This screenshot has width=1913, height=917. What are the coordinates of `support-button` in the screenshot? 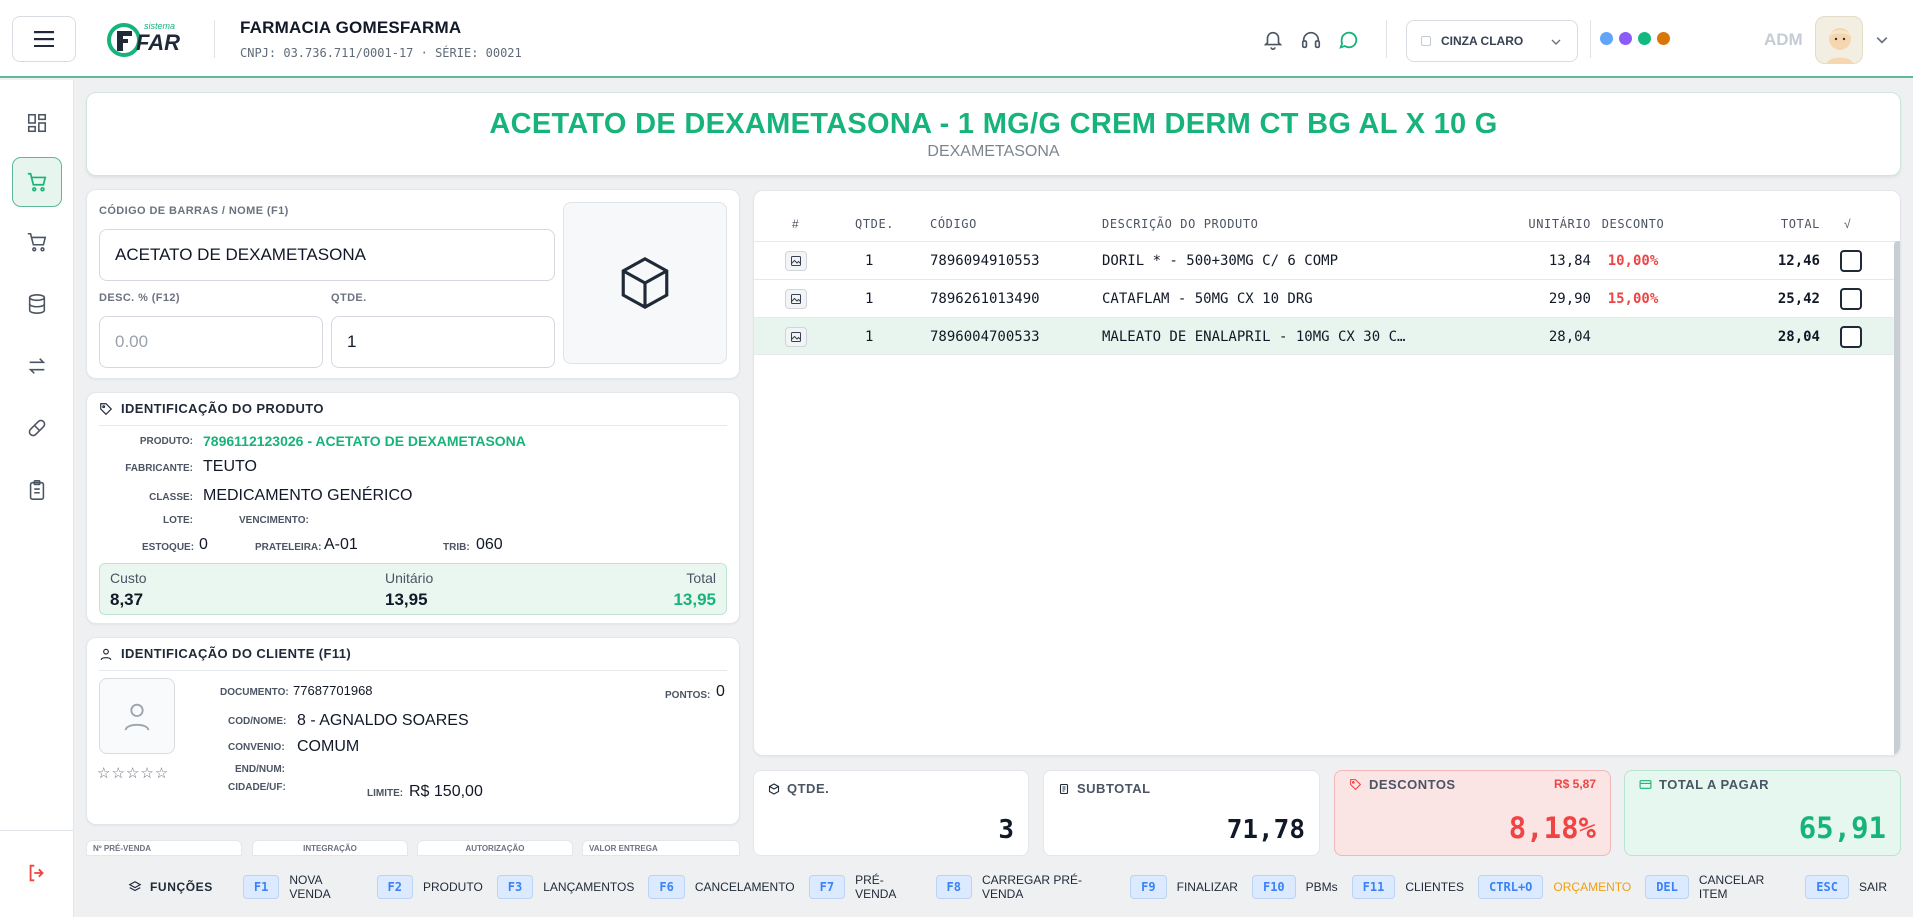 It's located at (1311, 40).